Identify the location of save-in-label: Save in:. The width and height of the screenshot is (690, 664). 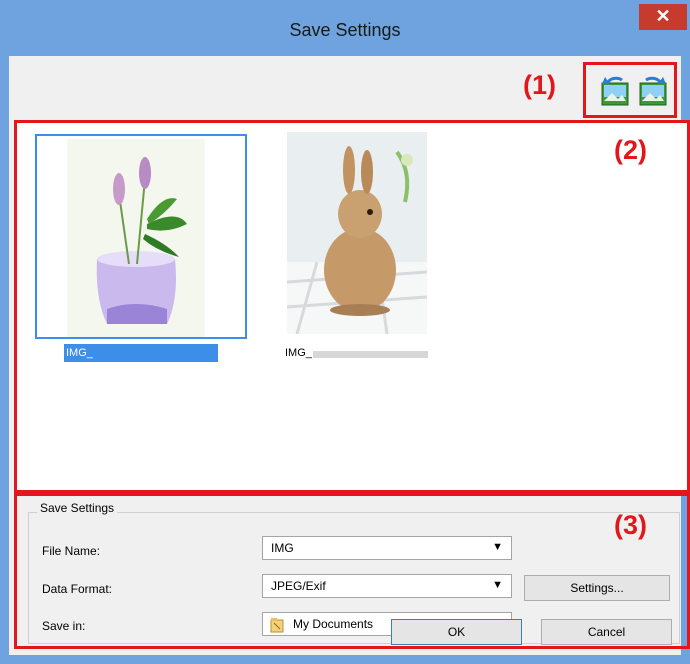
(64, 626).